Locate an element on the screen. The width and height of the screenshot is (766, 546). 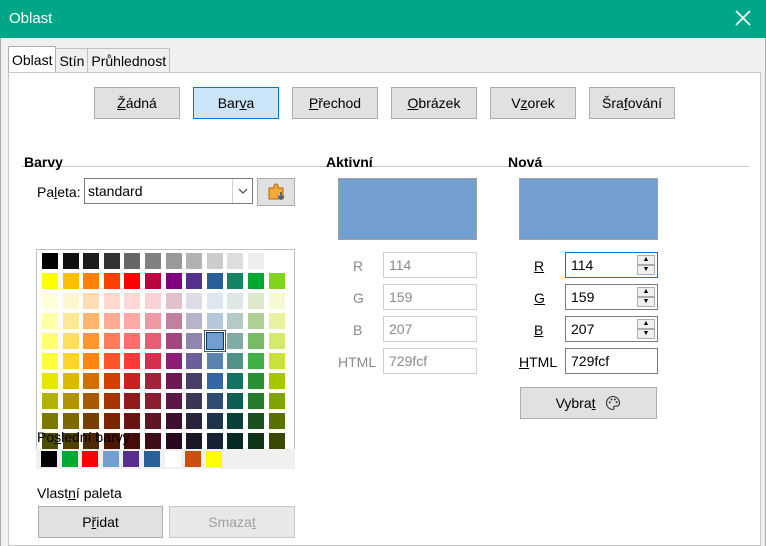
fill-color-button: Barva is located at coordinates (236, 103).